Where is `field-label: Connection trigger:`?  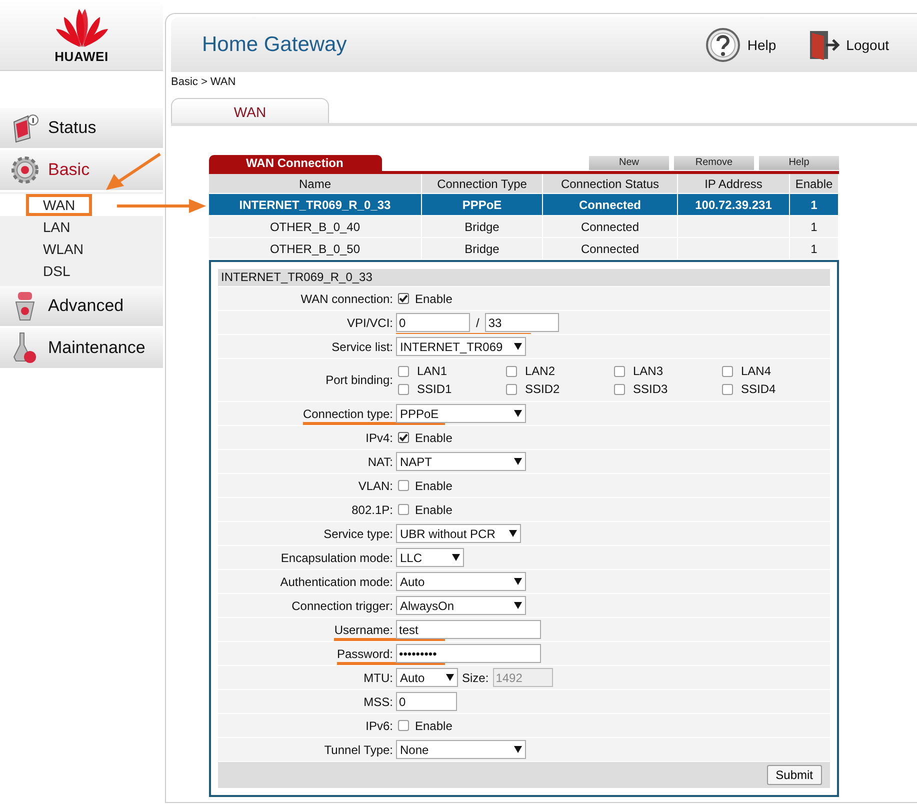 field-label: Connection trigger: is located at coordinates (342, 605).